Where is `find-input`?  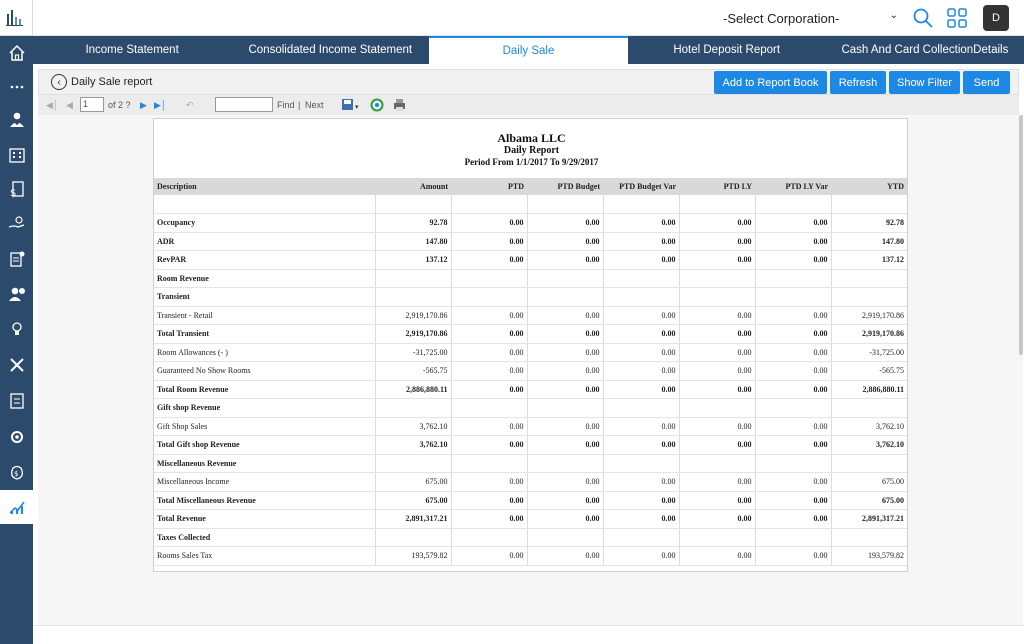 find-input is located at coordinates (244, 104).